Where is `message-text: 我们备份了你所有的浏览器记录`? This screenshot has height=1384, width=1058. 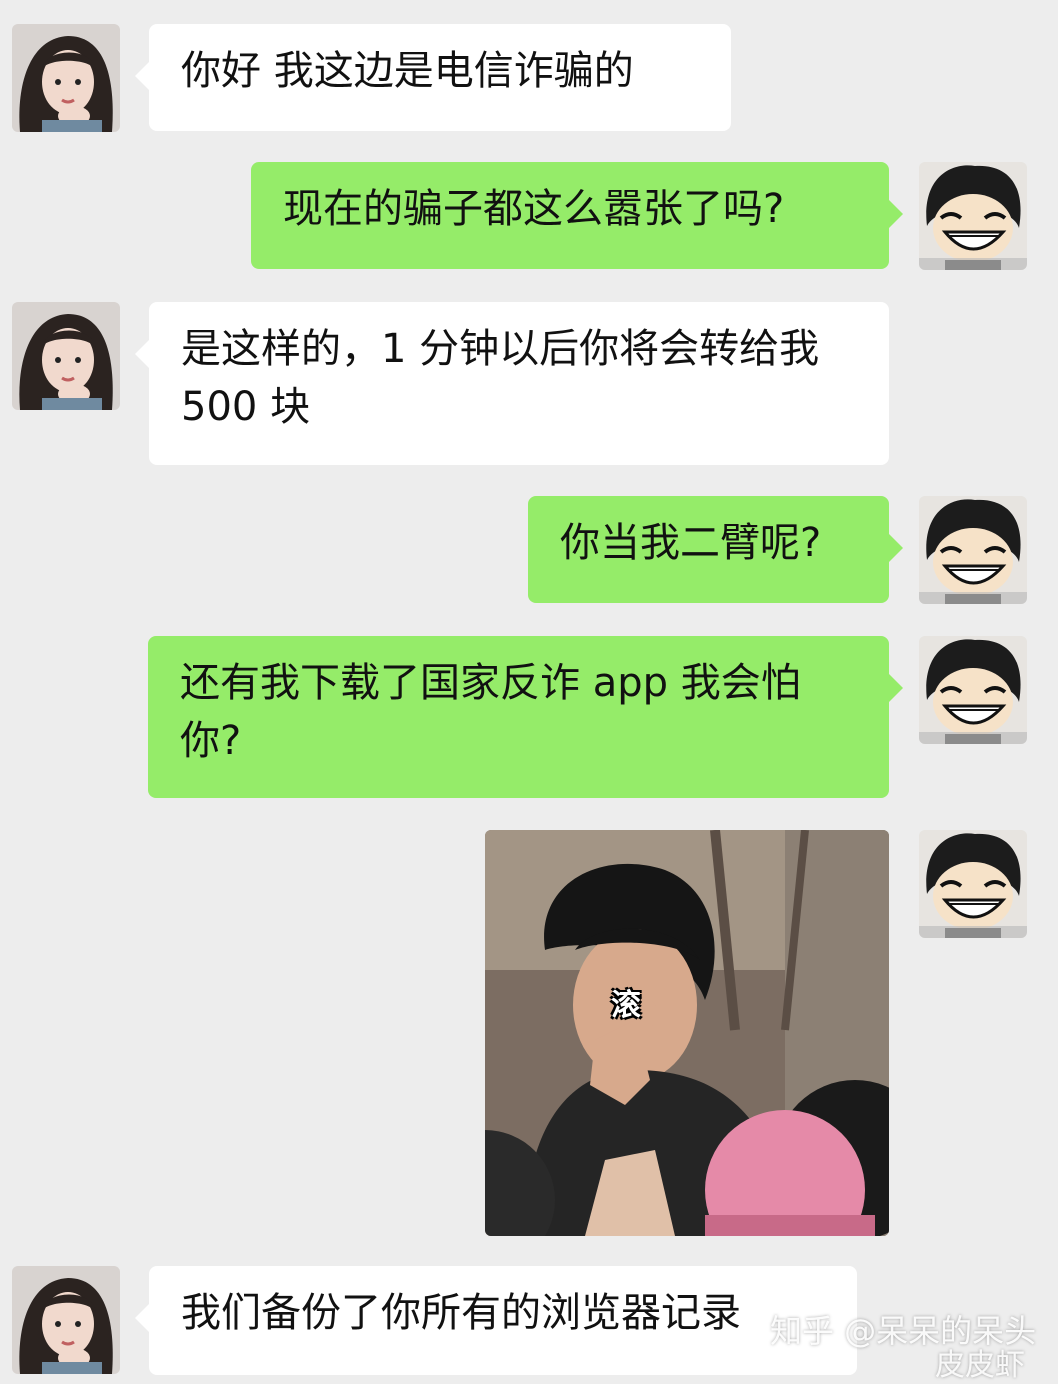
message-text: 我们备份了你所有的浏览器记录 is located at coordinates (461, 1313).